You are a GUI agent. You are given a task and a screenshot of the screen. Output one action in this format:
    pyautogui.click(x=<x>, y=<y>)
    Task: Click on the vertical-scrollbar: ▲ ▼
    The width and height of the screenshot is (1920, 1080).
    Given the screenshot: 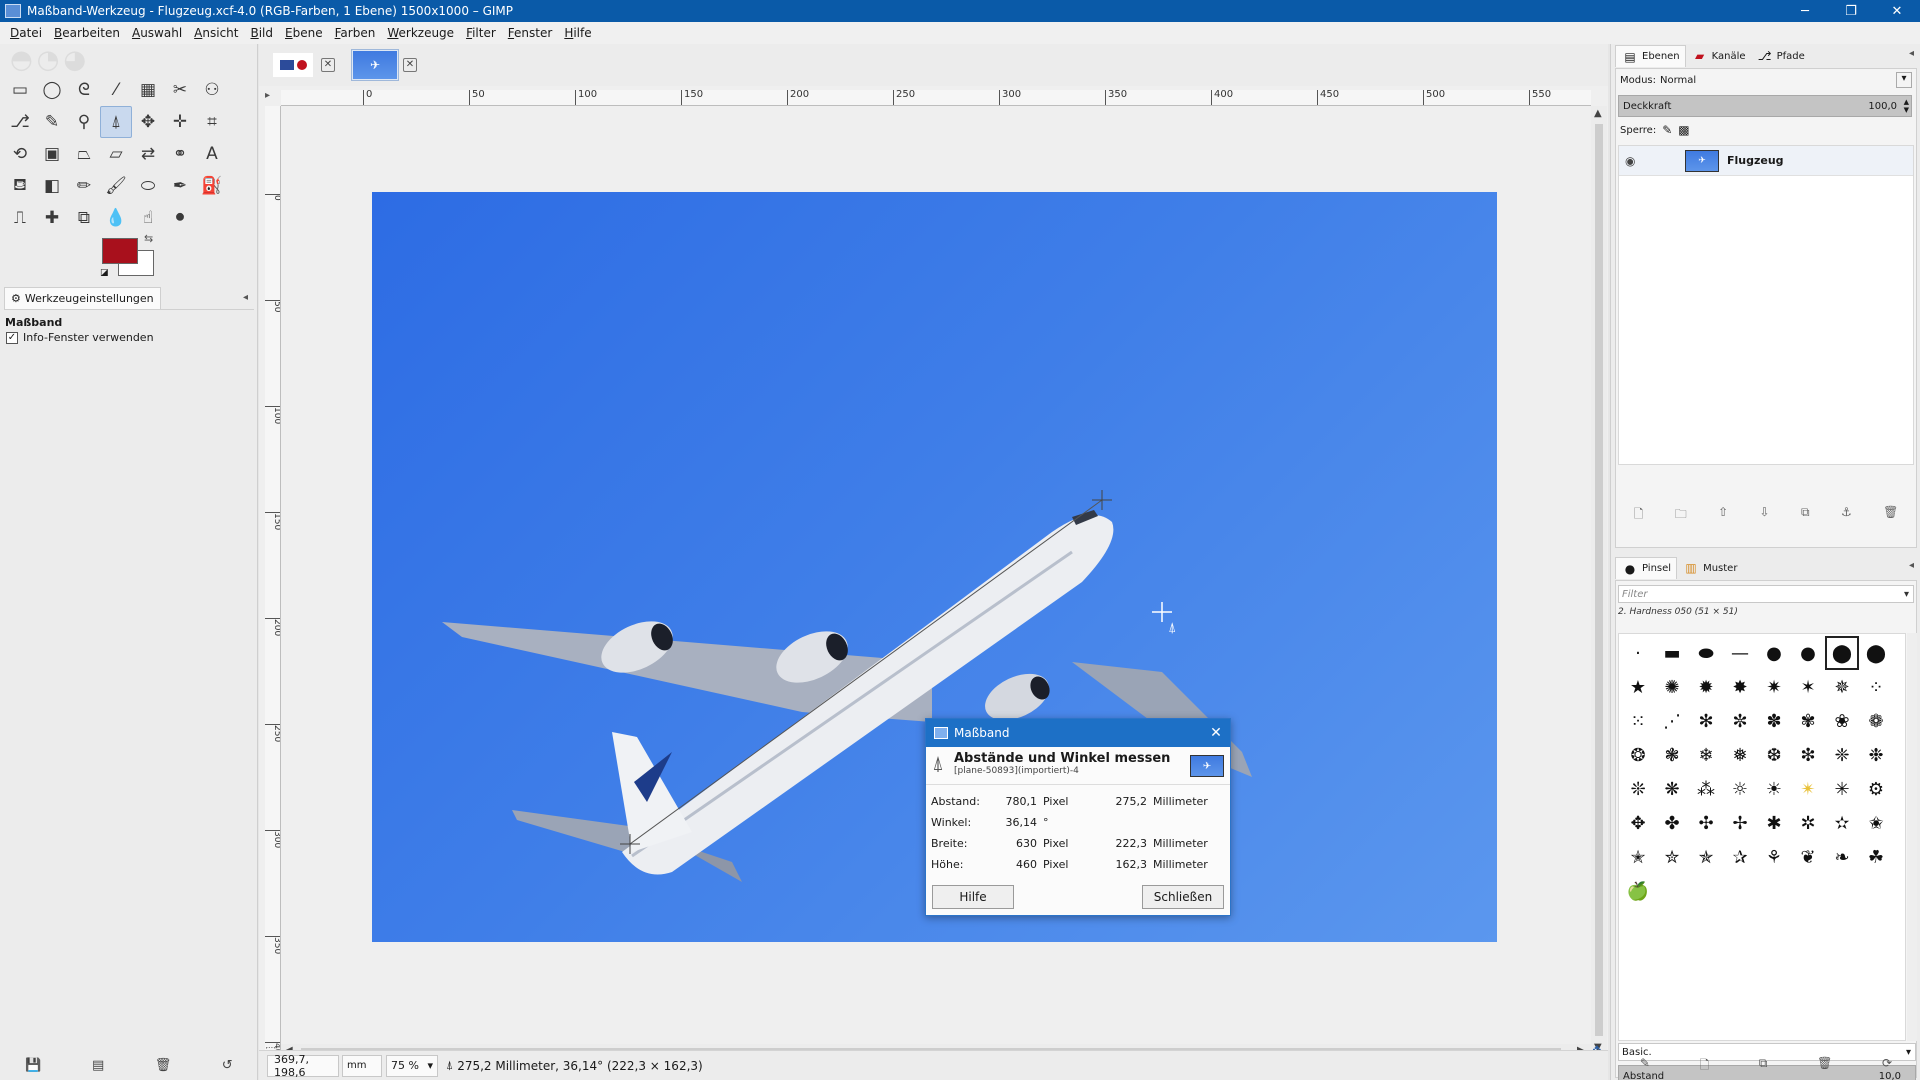 What is the action you would take?
    pyautogui.click(x=1599, y=581)
    